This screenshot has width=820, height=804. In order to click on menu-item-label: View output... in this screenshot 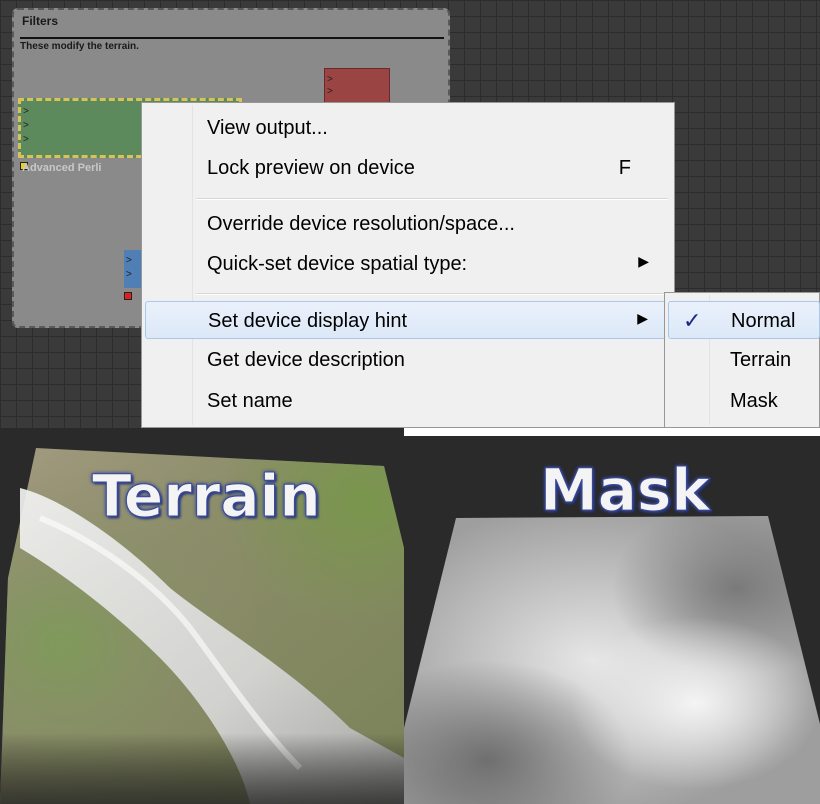, I will do `click(267, 128)`.